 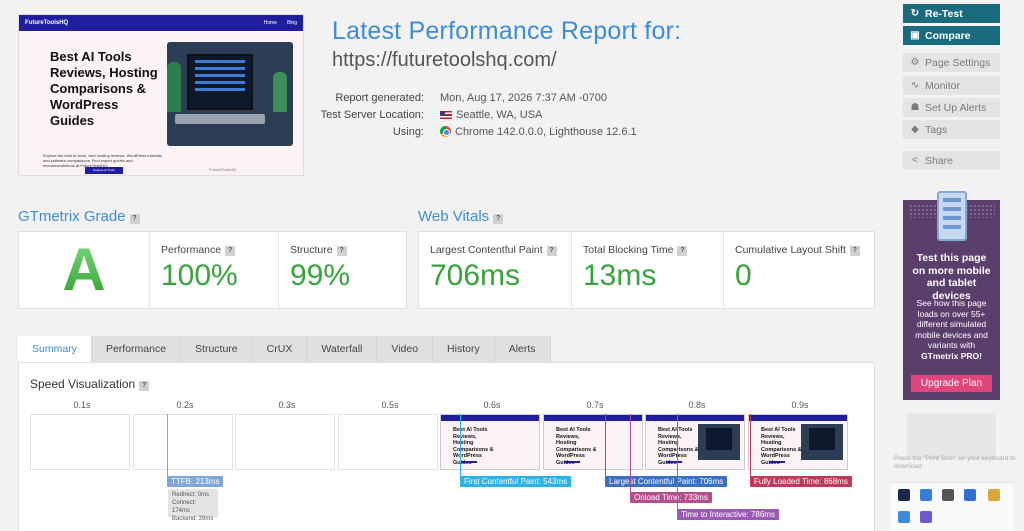 What do you see at coordinates (939, 160) in the screenshot?
I see `share-label: Share` at bounding box center [939, 160].